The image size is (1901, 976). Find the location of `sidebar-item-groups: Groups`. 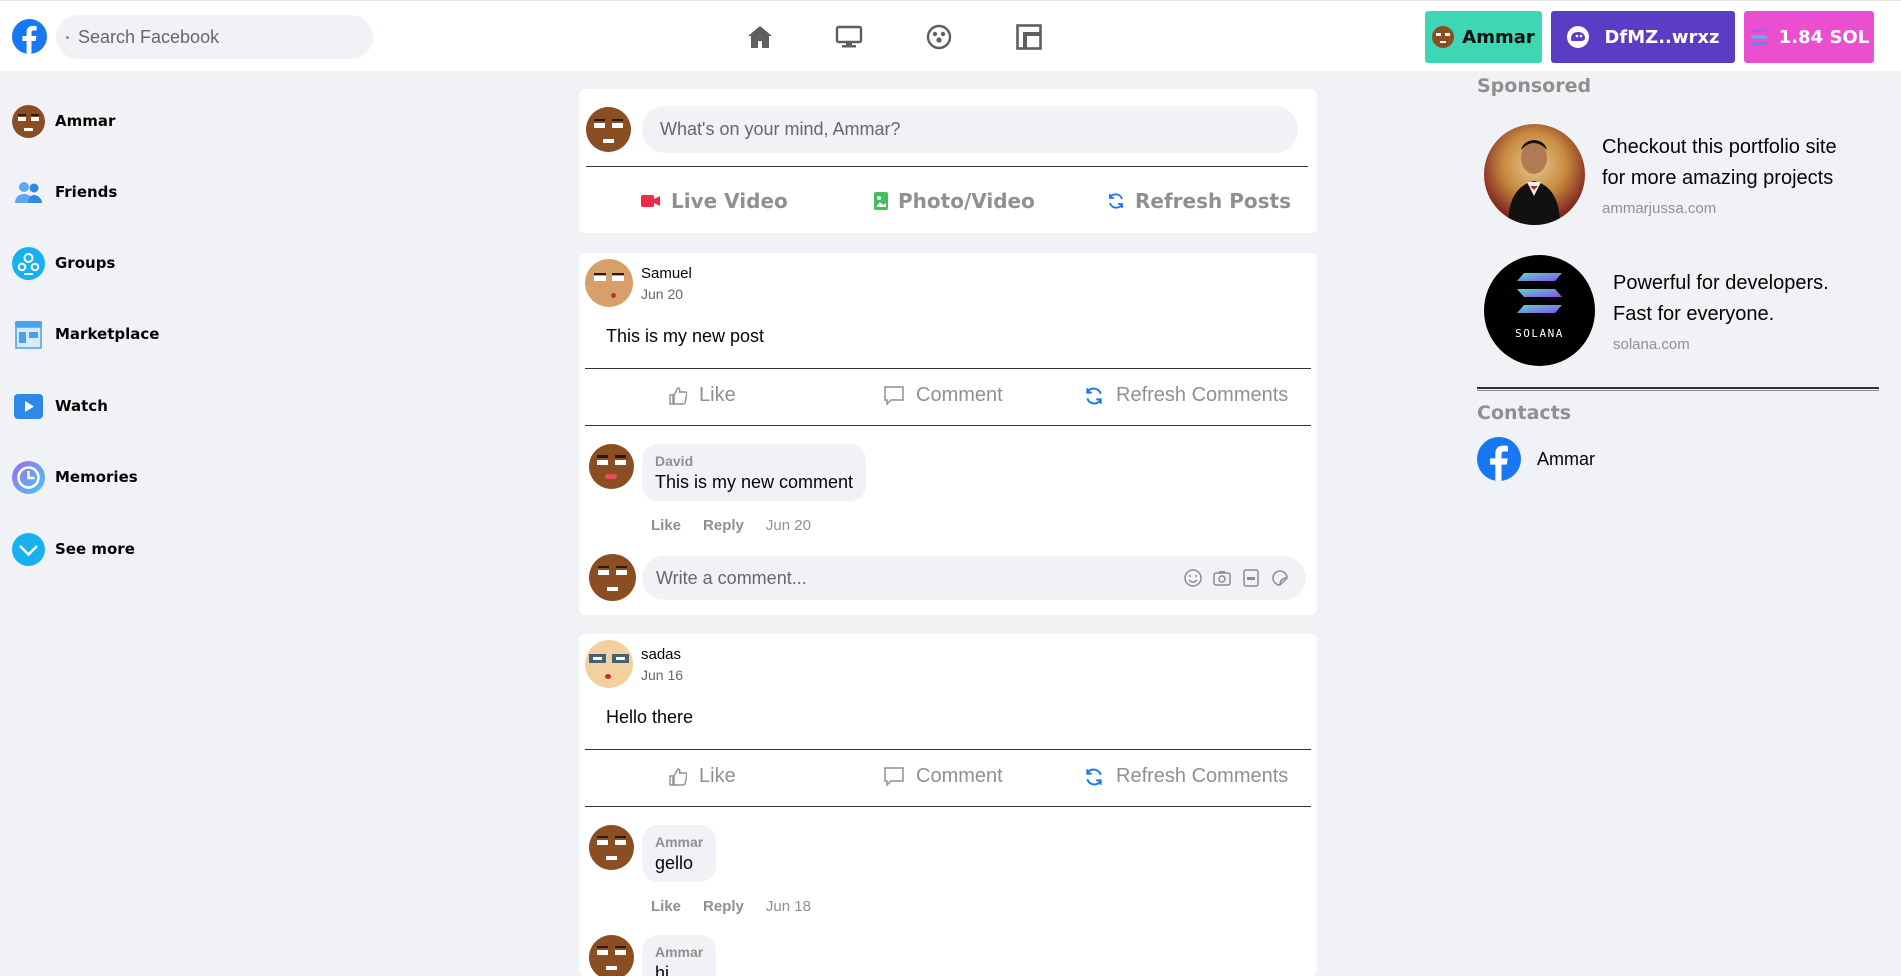

sidebar-item-groups: Groups is located at coordinates (63, 263).